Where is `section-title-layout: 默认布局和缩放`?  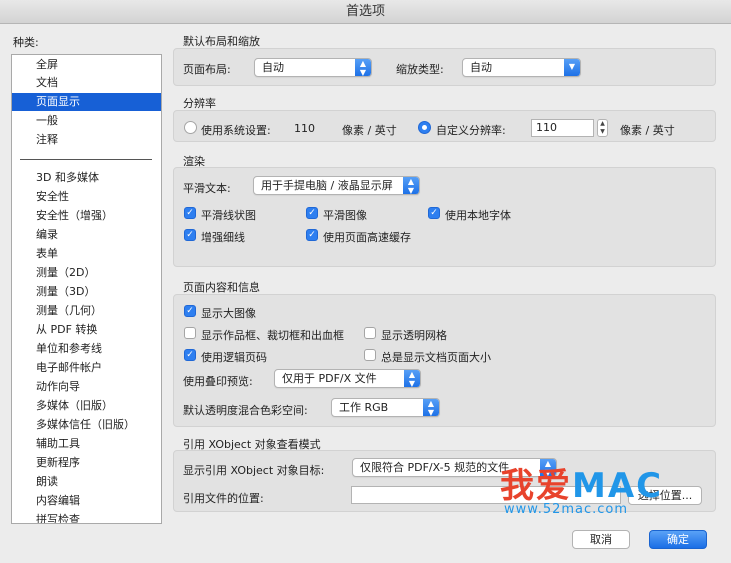 section-title-layout: 默认布局和缩放 is located at coordinates (221, 41).